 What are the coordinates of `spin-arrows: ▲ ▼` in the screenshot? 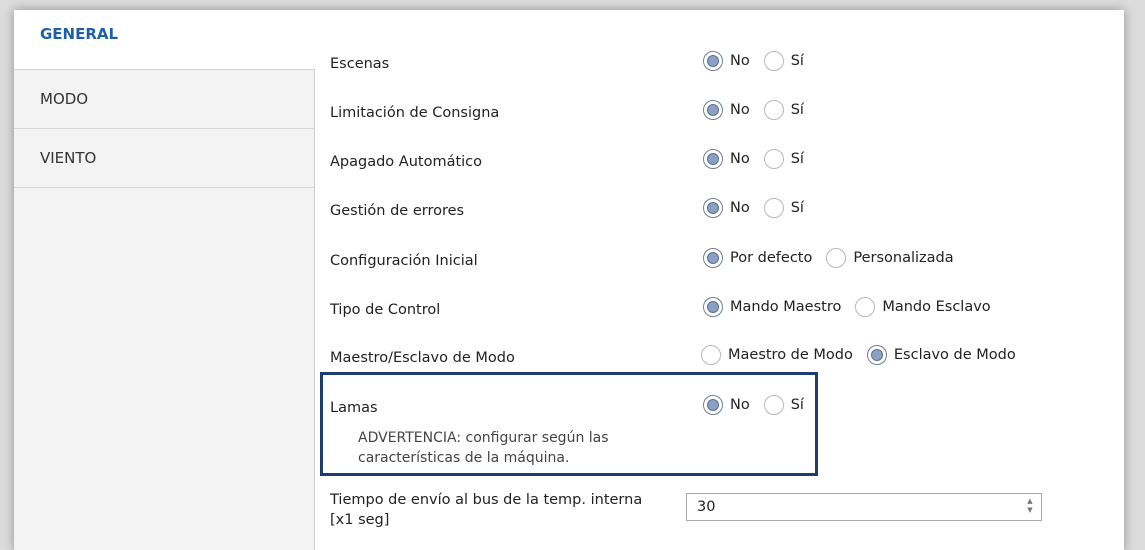 It's located at (1030, 506).